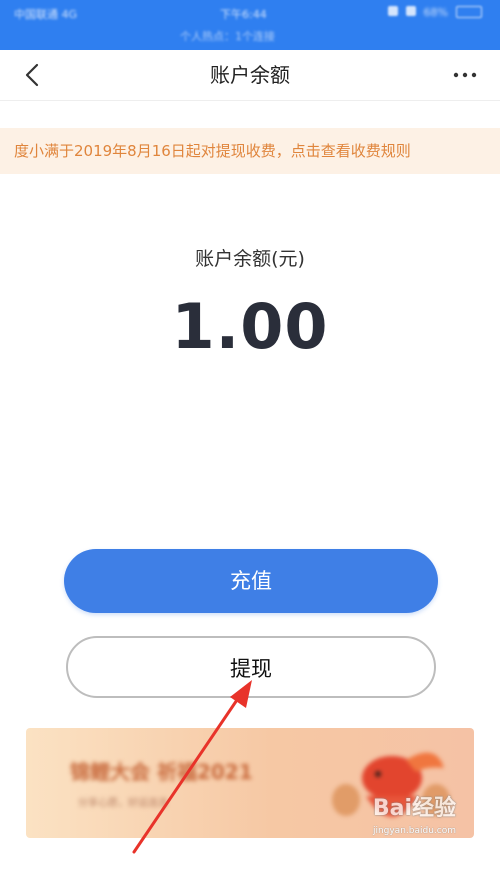  I want to click on page-title: 账户余额, so click(250, 75).